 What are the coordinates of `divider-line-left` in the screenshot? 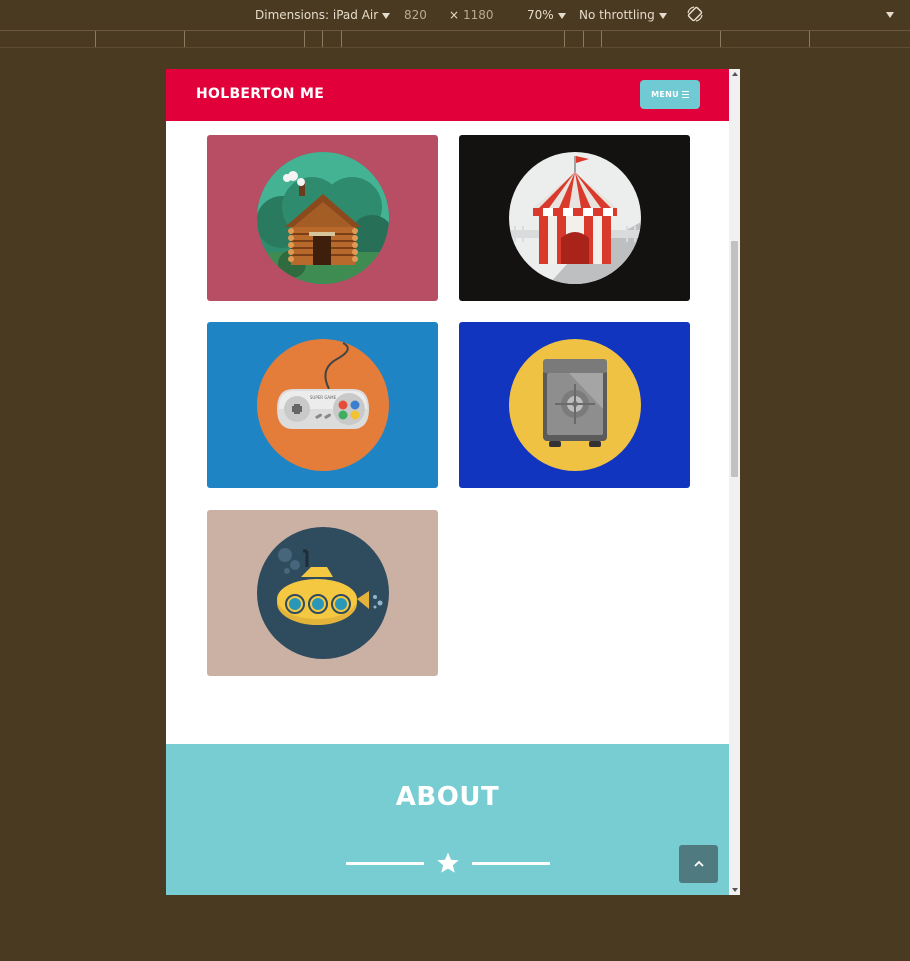 It's located at (385, 863).